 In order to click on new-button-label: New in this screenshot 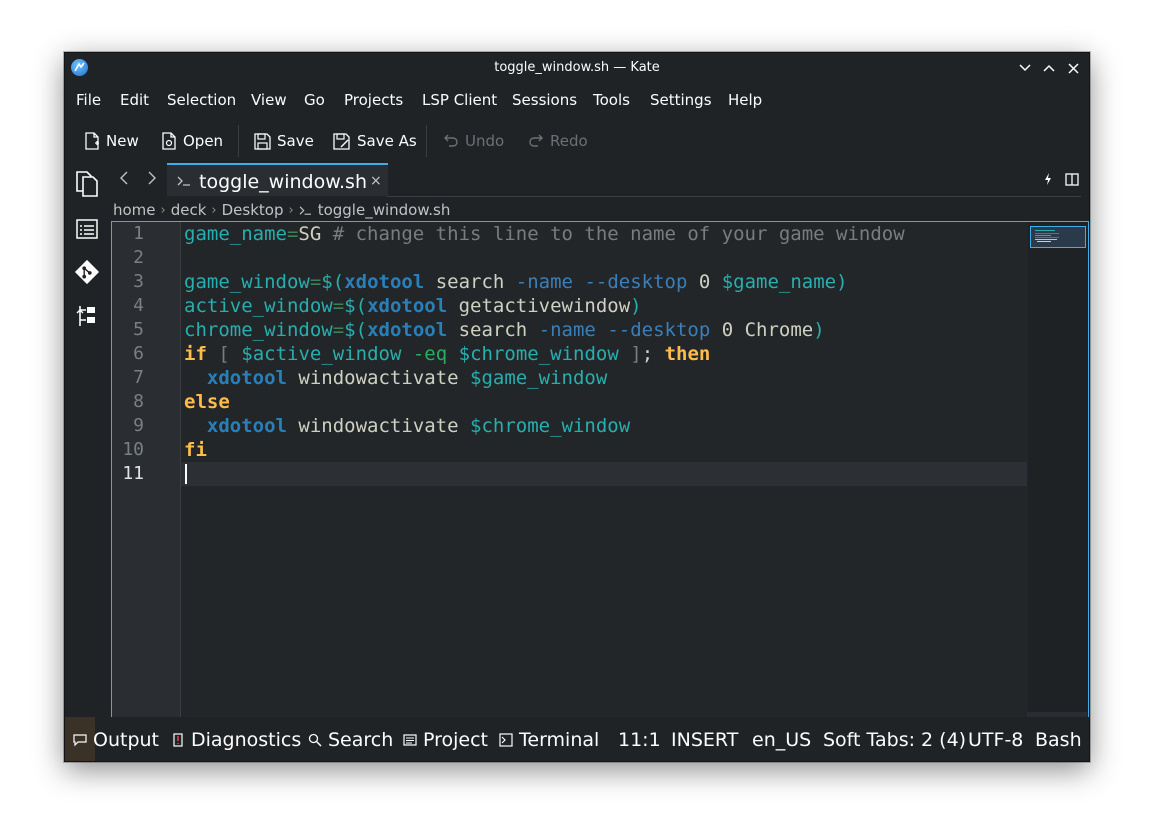, I will do `click(122, 141)`.